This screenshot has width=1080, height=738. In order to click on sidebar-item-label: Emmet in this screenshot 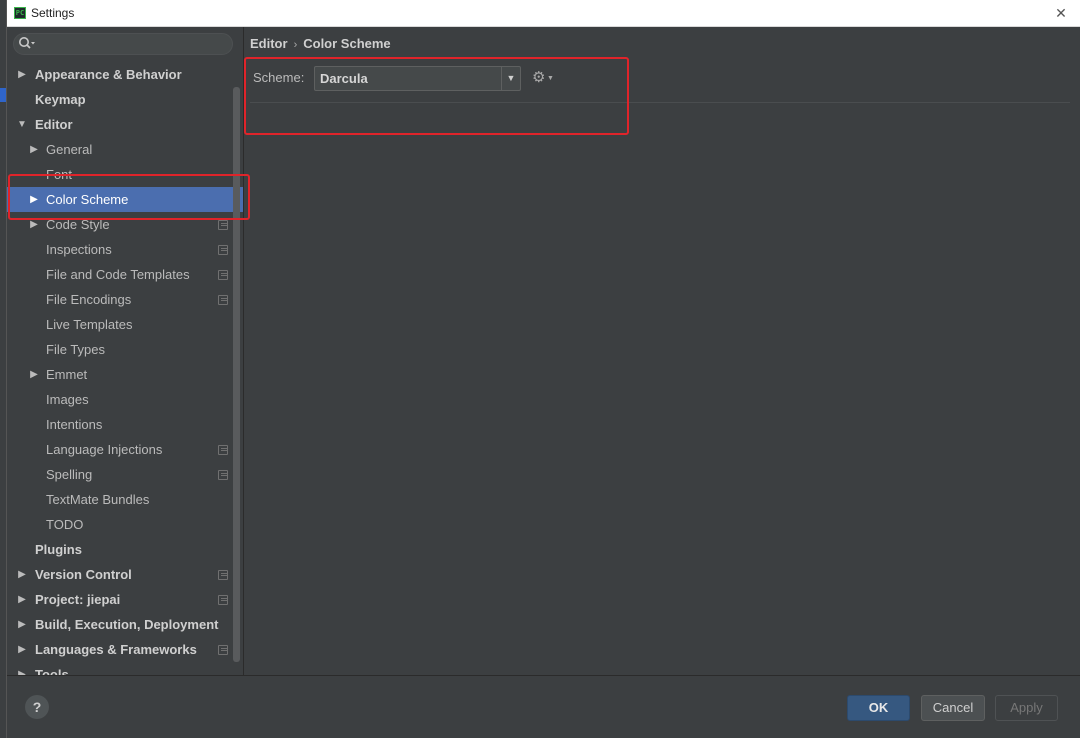, I will do `click(67, 374)`.